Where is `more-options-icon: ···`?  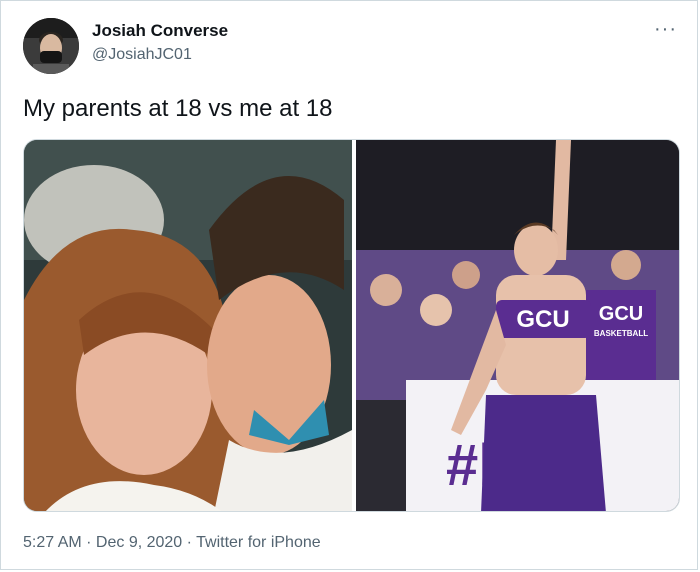
more-options-icon: ··· is located at coordinates (665, 29).